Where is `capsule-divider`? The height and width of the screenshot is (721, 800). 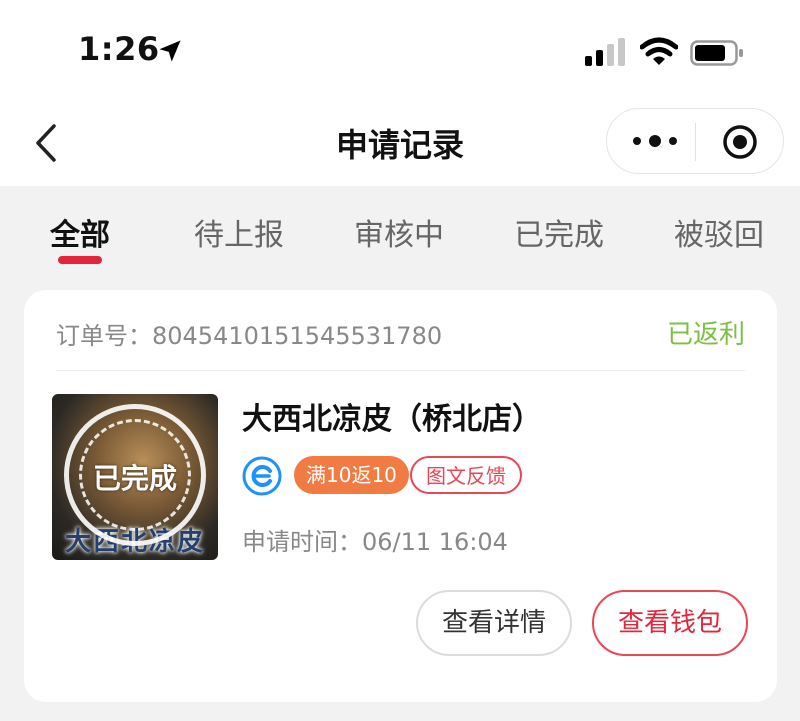 capsule-divider is located at coordinates (695, 142).